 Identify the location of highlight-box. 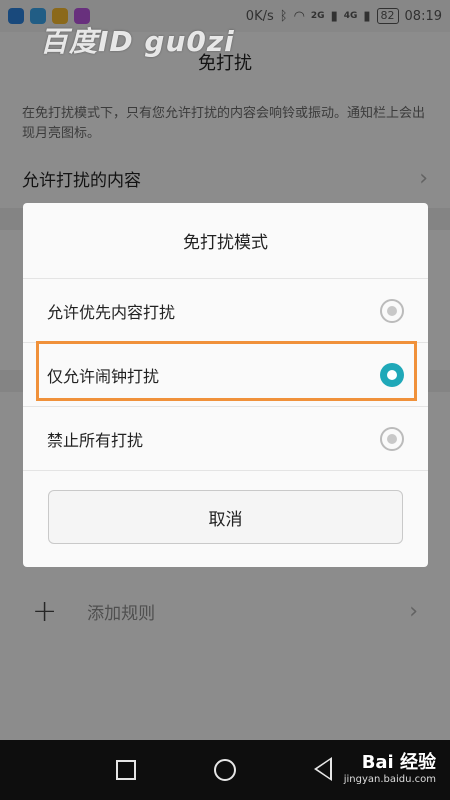
(226, 371).